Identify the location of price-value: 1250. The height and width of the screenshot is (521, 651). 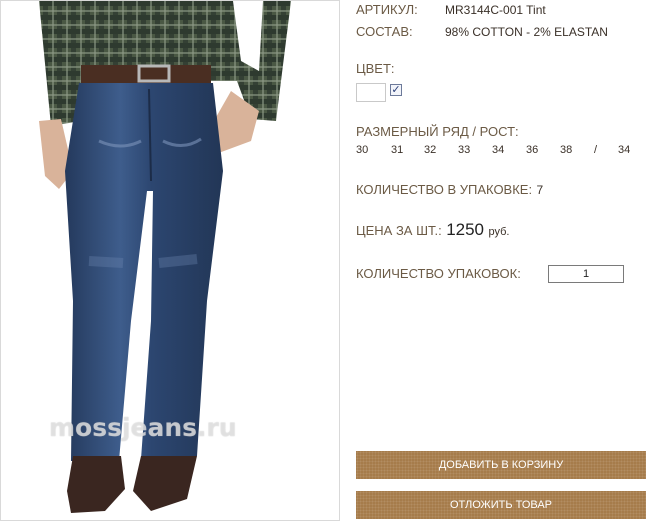
(465, 229).